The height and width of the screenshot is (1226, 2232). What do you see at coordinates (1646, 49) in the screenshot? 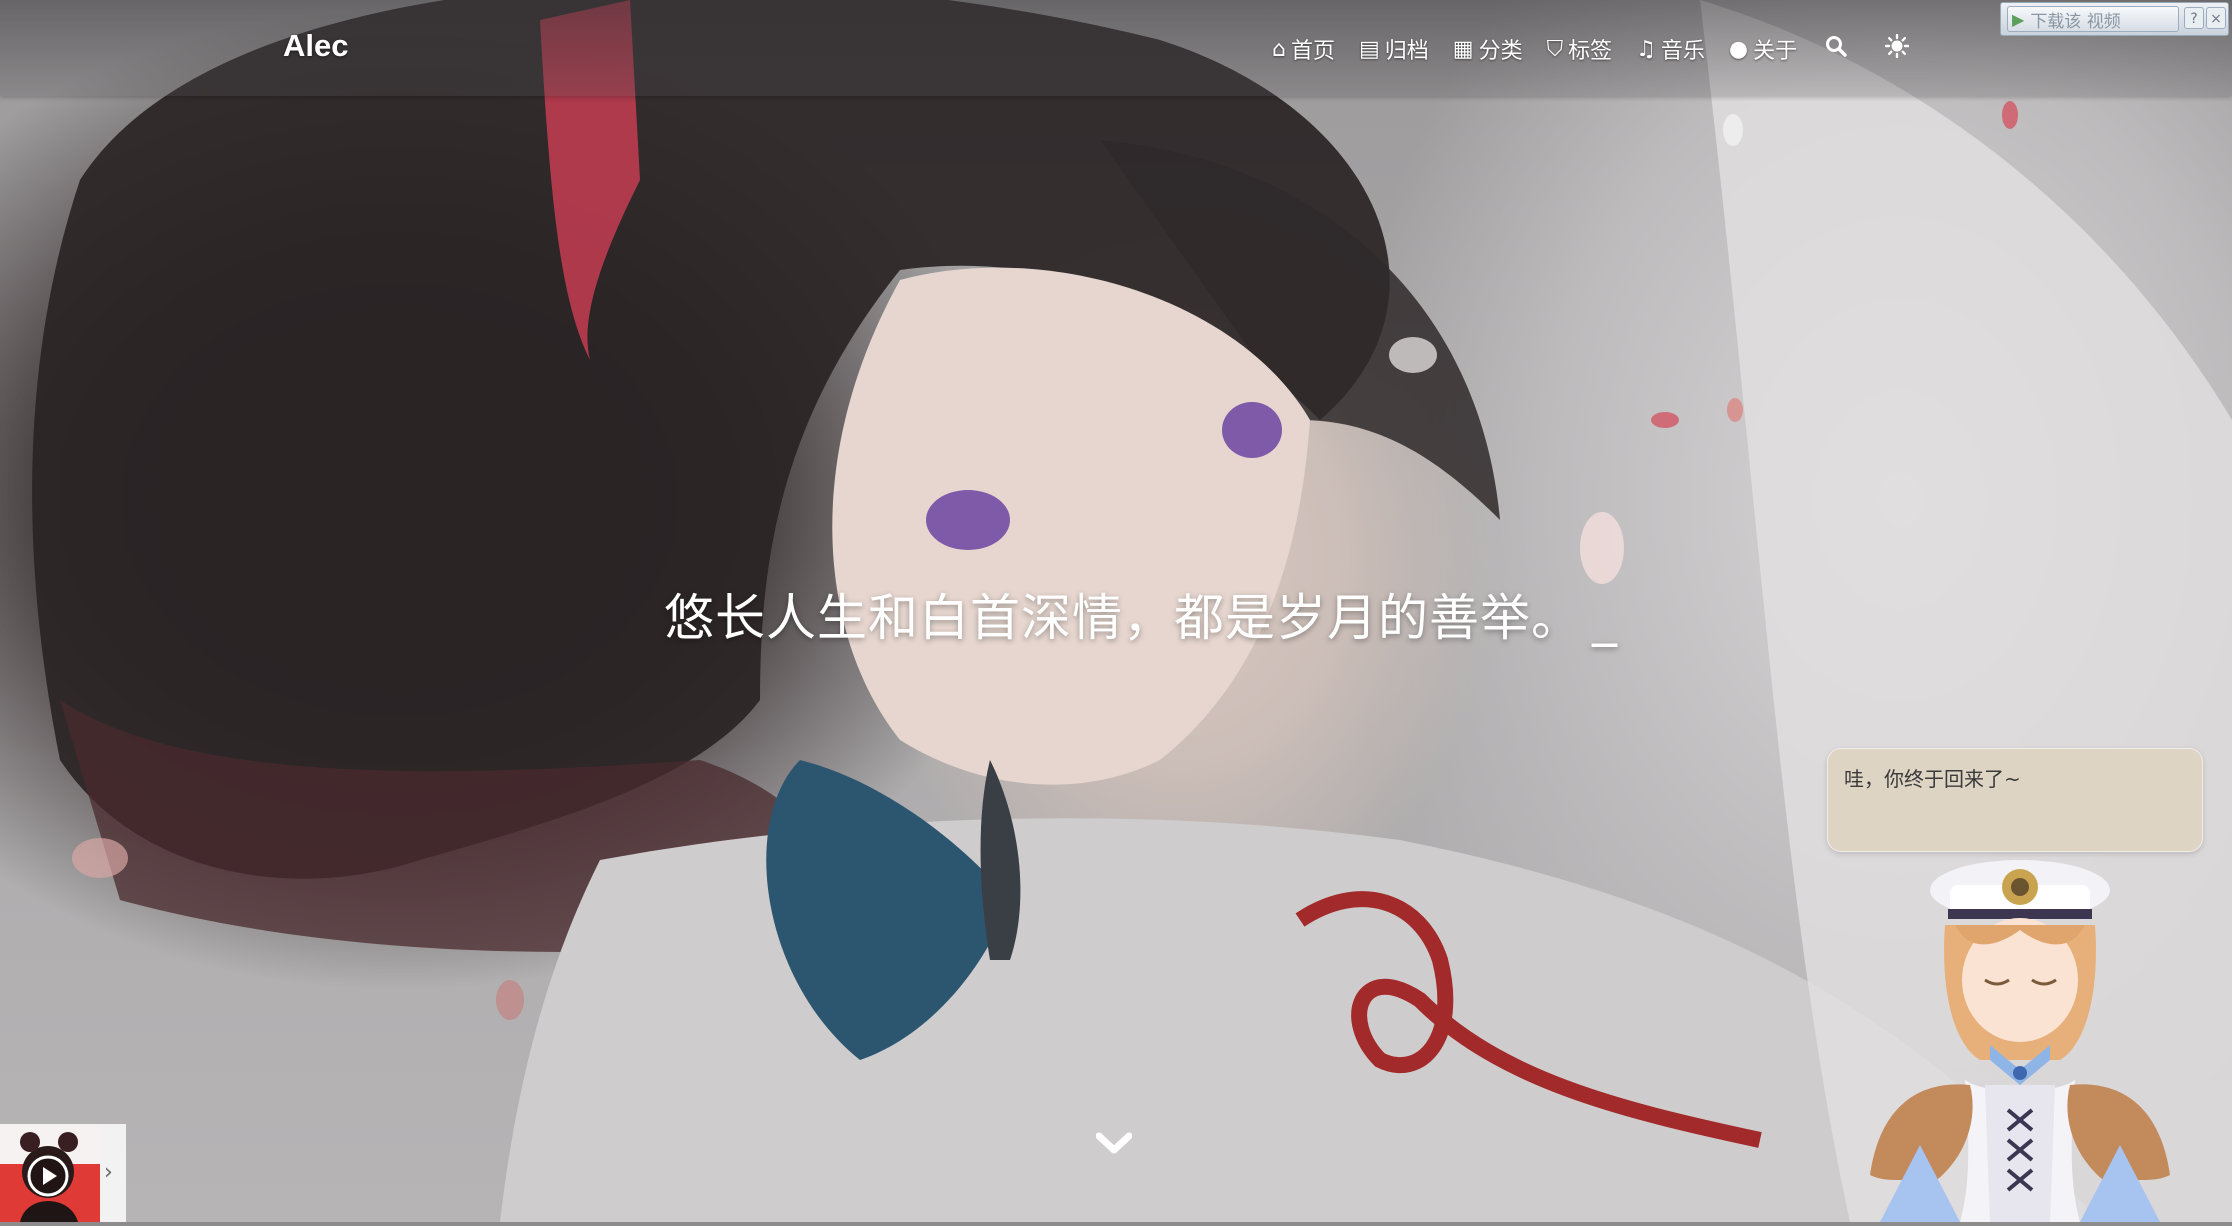
I see `music-icon: ♫` at bounding box center [1646, 49].